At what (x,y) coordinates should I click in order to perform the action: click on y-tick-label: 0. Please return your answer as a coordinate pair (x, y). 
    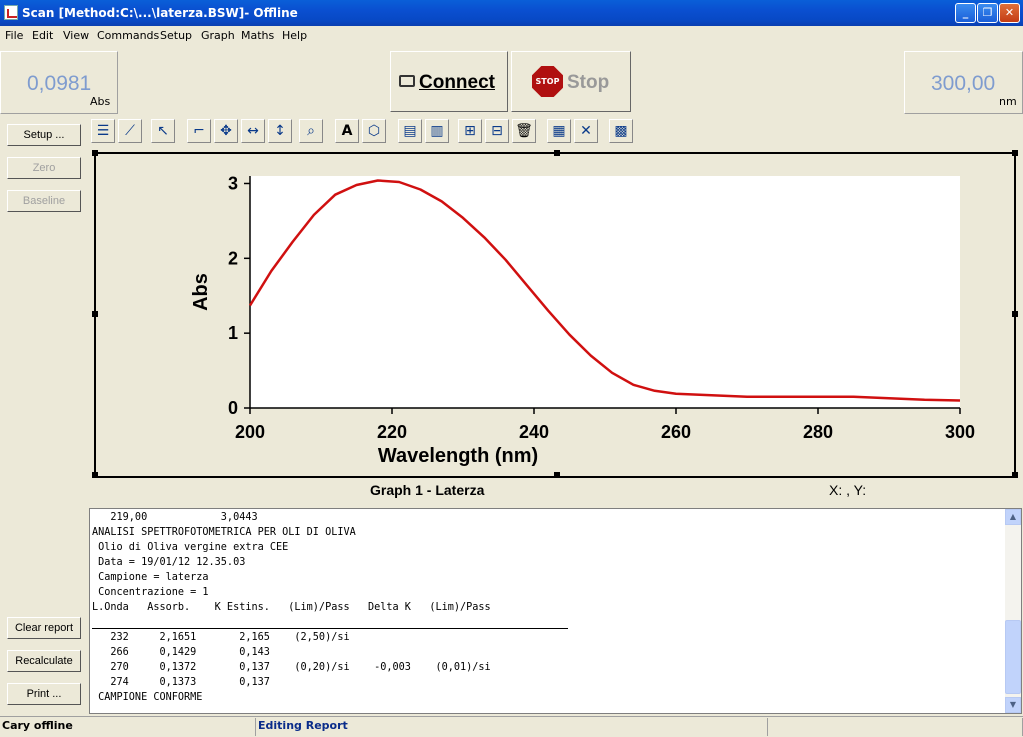
    Looking at the image, I should click on (233, 408).